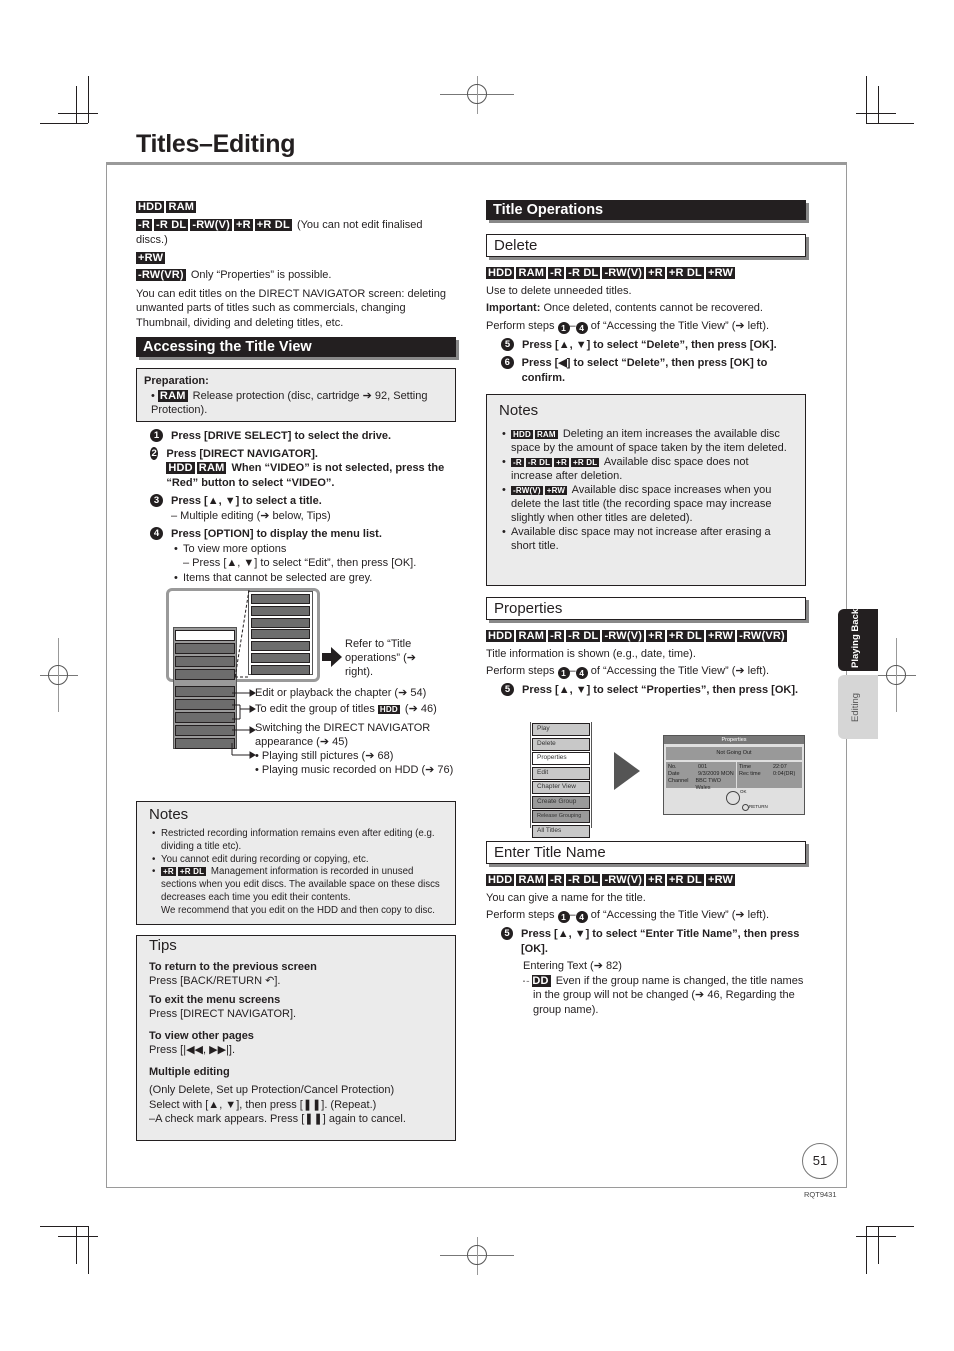  I want to click on play-arrow-icon, so click(627, 771).